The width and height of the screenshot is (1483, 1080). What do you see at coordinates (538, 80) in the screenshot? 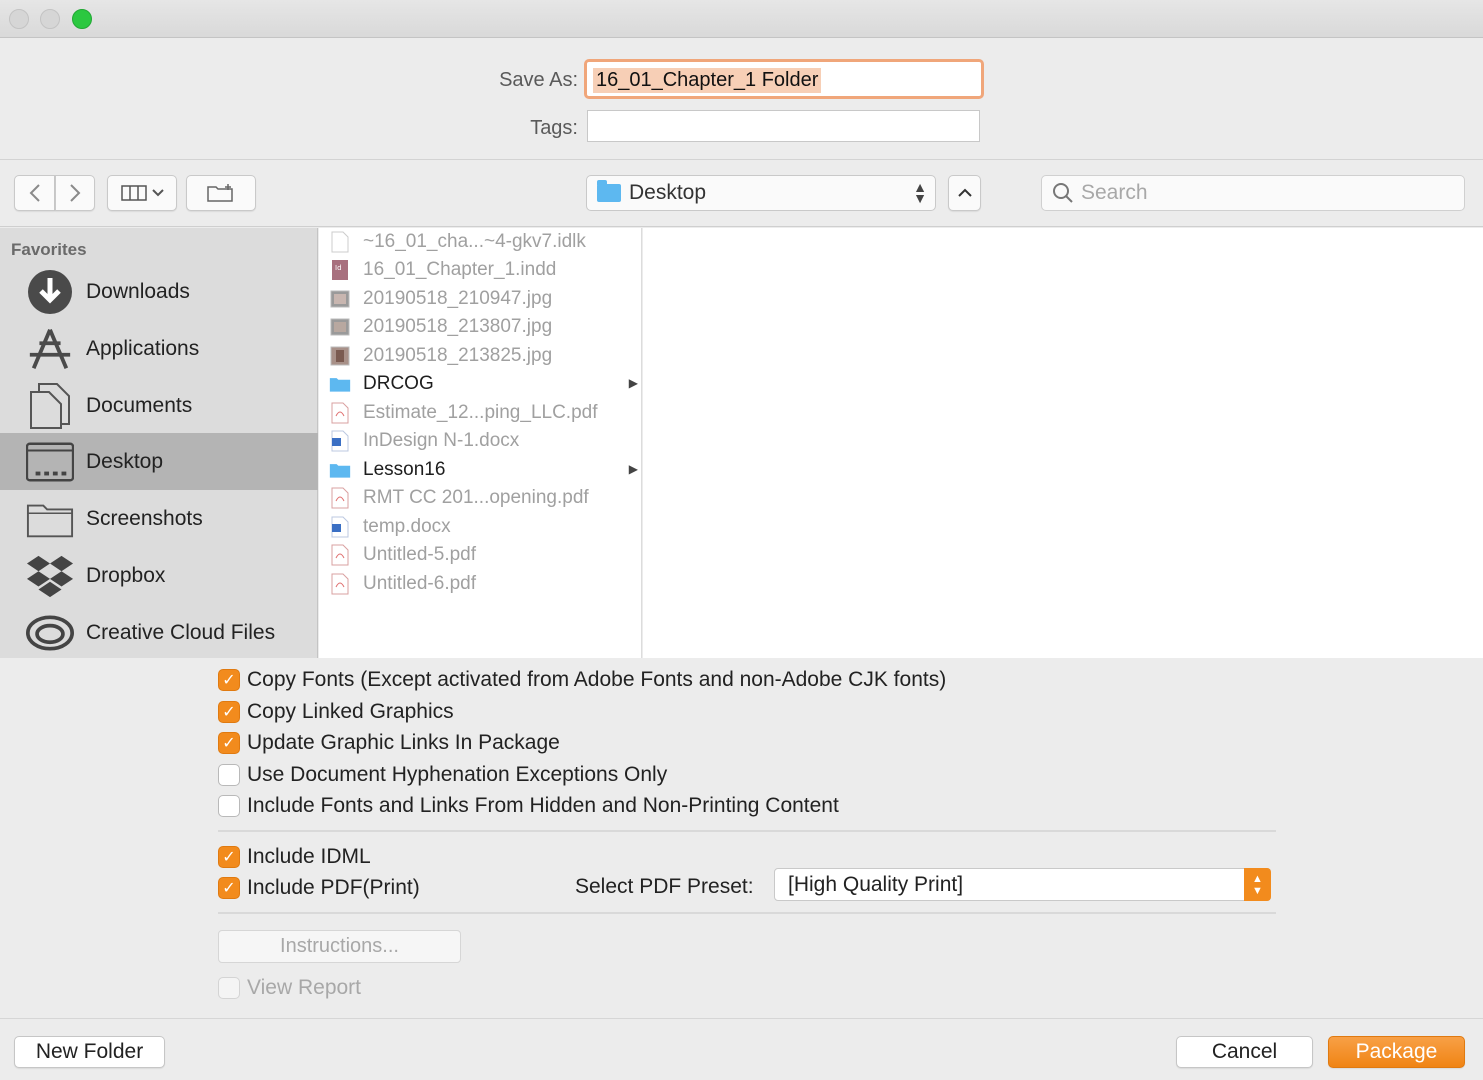
I see `save-as-label: Save As:` at bounding box center [538, 80].